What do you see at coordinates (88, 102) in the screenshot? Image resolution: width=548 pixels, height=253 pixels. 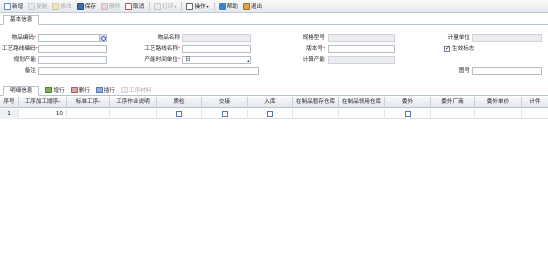 I see `col-header-std: 标准工序` at bounding box center [88, 102].